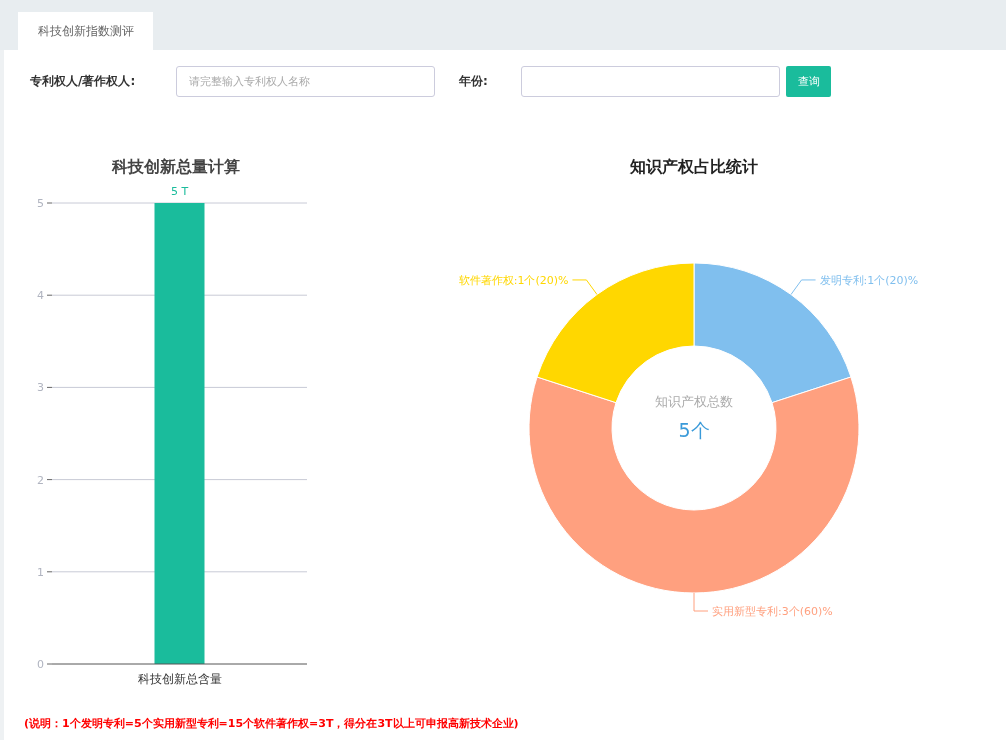 This screenshot has width=1006, height=740. Describe the element at coordinates (650, 81) in the screenshot. I see `year-input` at that location.